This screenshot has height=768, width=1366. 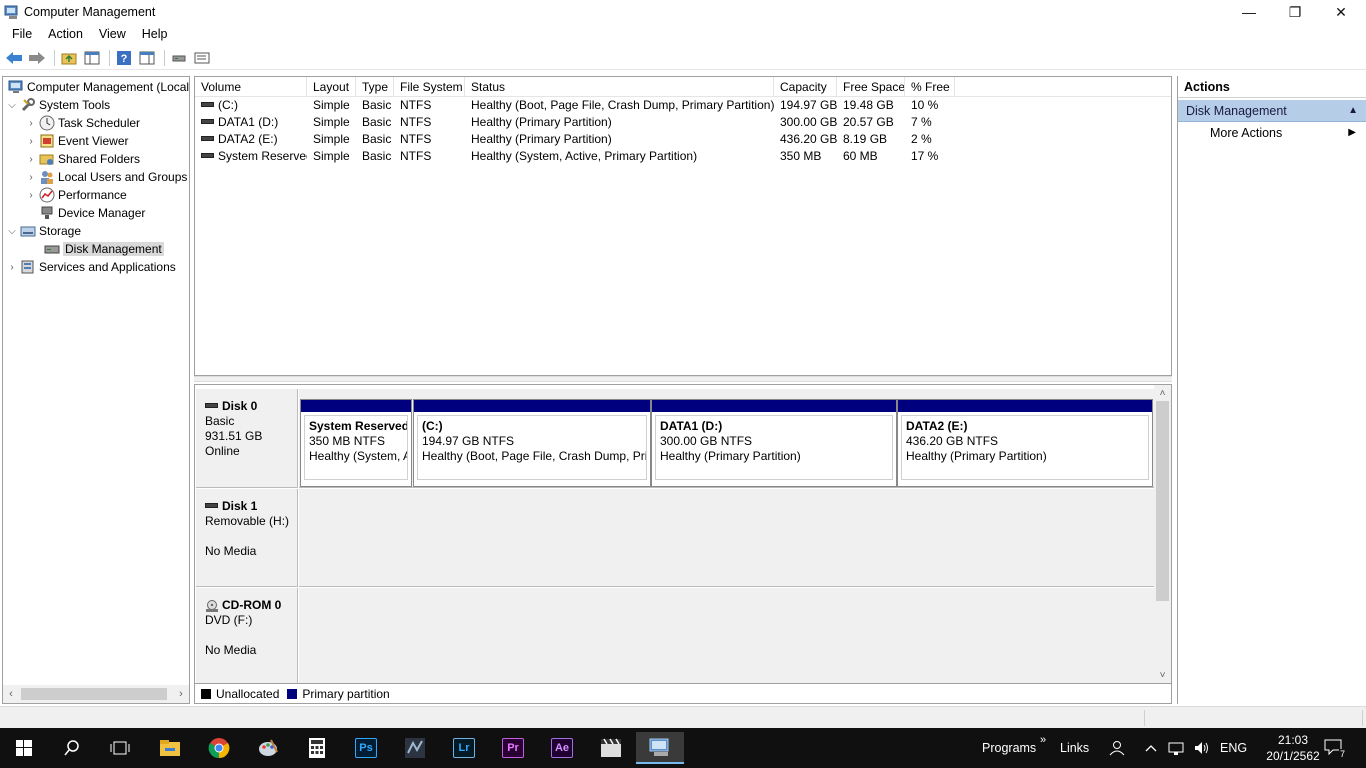 I want to click on action-center-button: 7, so click(x=1335, y=748).